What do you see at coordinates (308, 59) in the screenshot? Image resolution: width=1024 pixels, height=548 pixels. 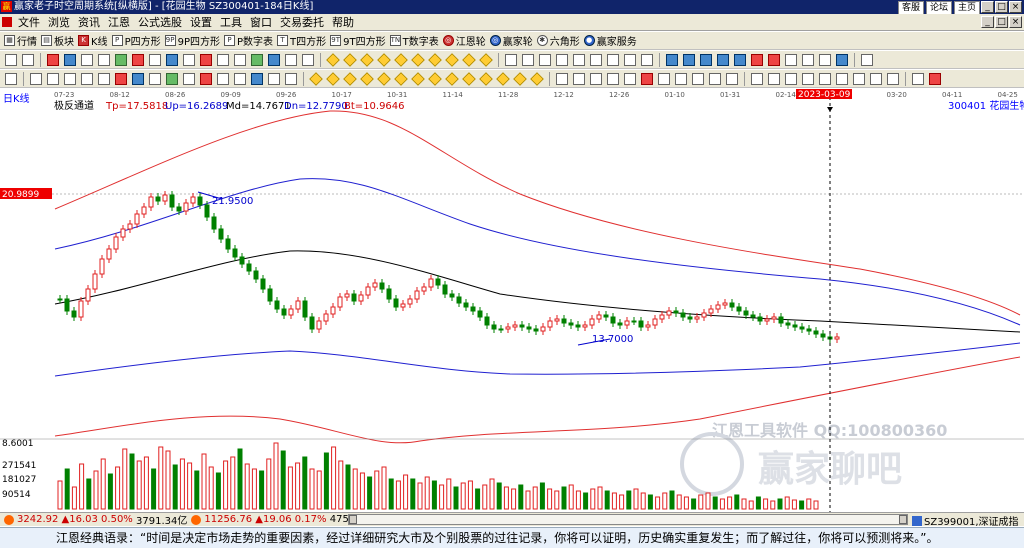 I see `tb2-tool-18-button` at bounding box center [308, 59].